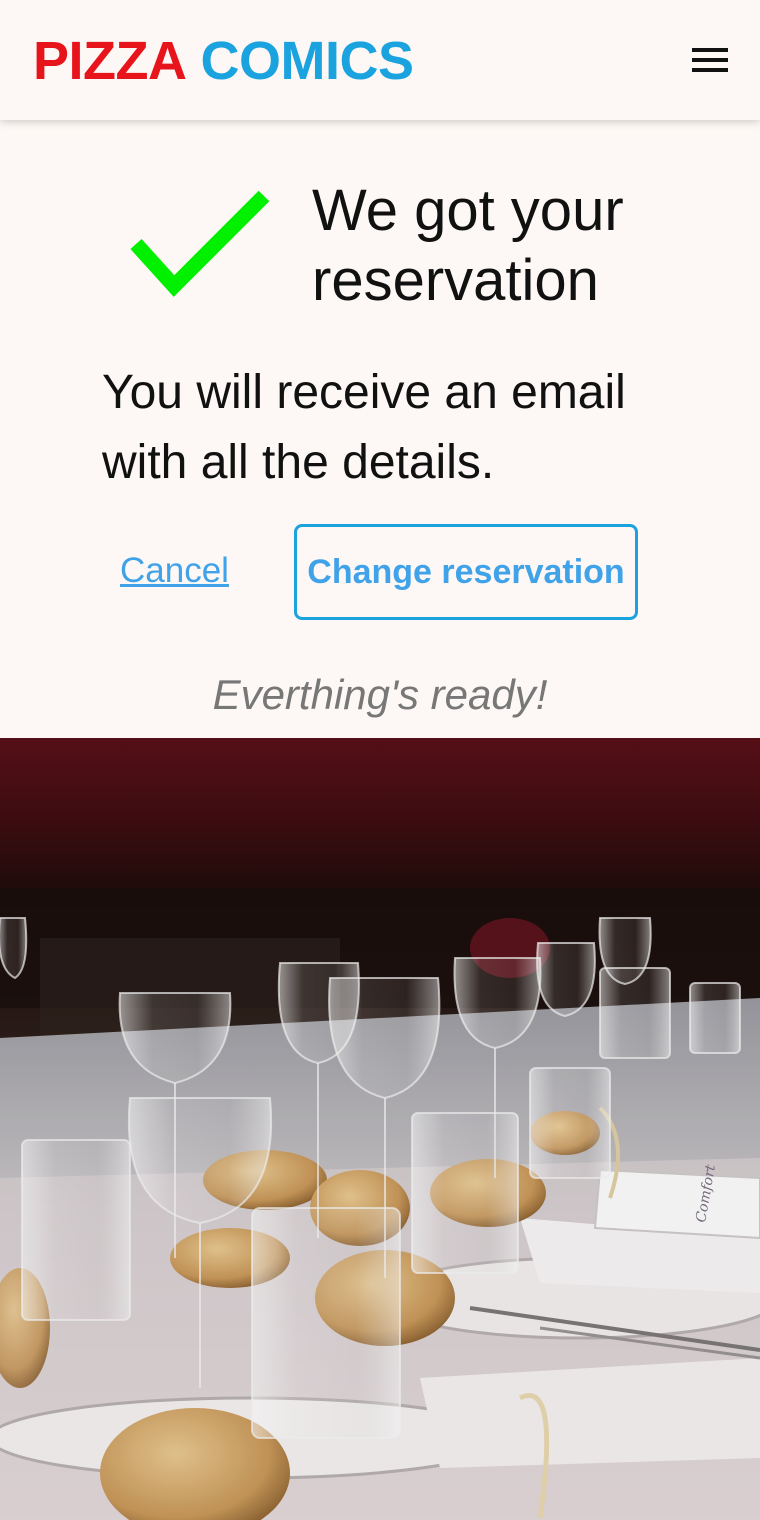 Image resolution: width=760 pixels, height=1520 pixels. What do you see at coordinates (468, 245) in the screenshot?
I see `confirmation-title: We got your reservation` at bounding box center [468, 245].